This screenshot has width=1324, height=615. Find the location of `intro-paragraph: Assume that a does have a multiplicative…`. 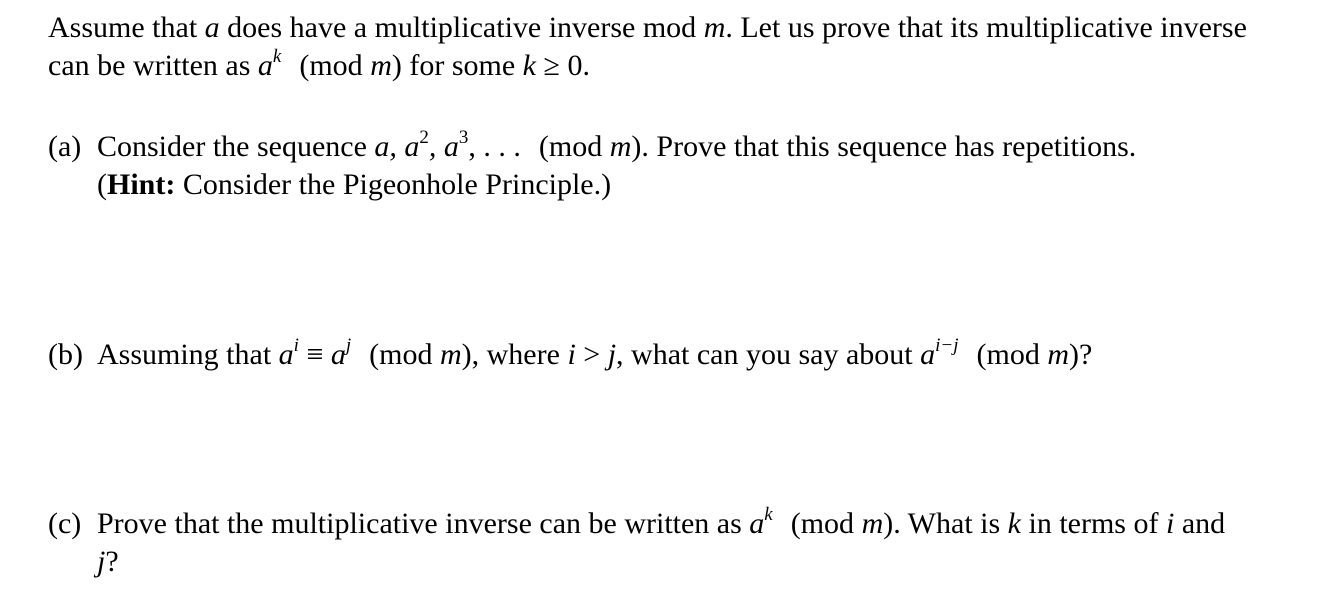

intro-paragraph: Assume that a does have a multiplicative… is located at coordinates (668, 47).